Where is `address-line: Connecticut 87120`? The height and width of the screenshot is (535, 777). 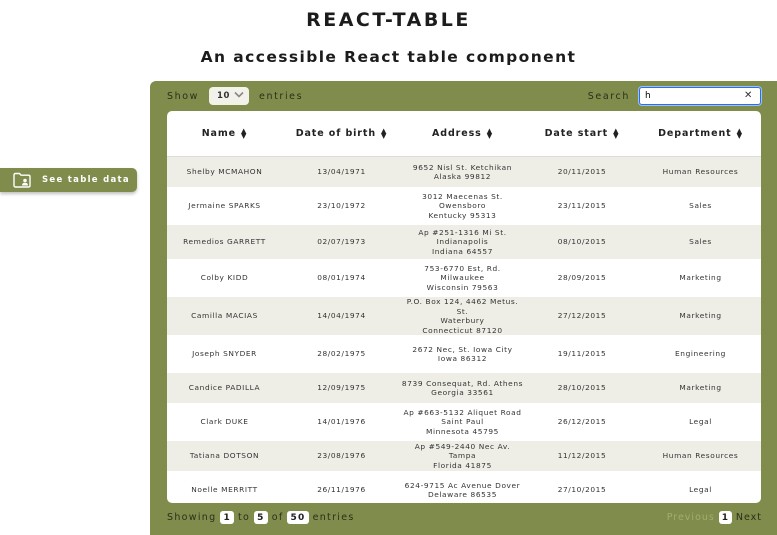
address-line: Connecticut 87120 is located at coordinates (462, 330).